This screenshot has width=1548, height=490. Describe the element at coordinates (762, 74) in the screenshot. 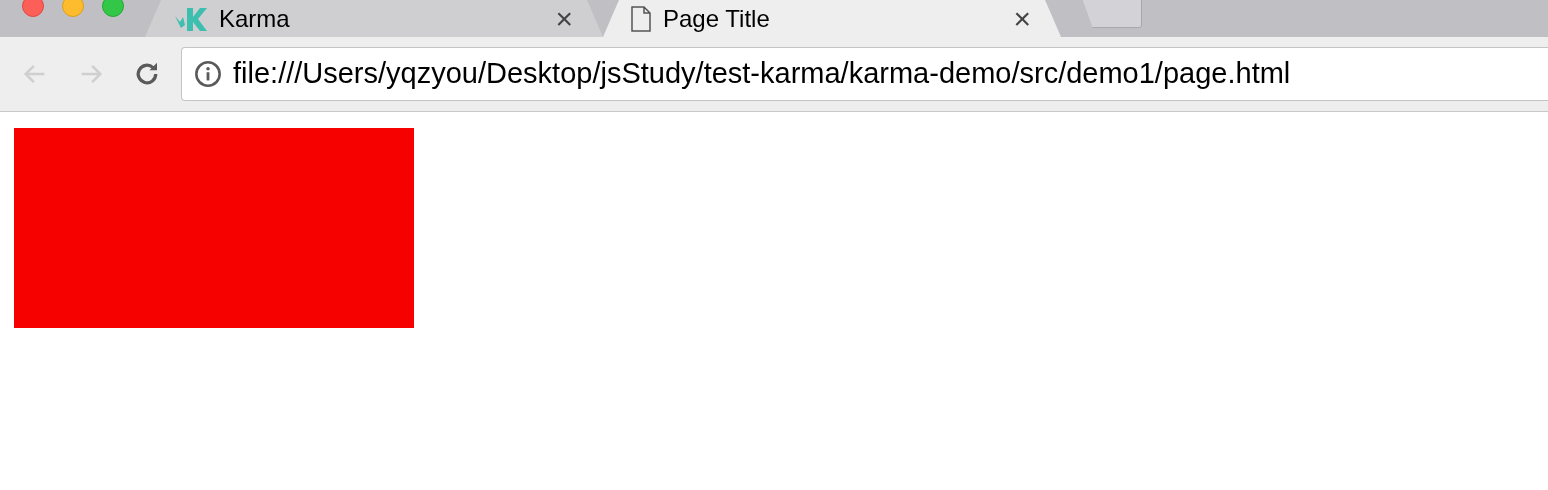

I see `url-text: file:///Users/yqzyou/Desktop/jsStudy/test-karma/karma-demo/src/demo1/page.html` at that location.